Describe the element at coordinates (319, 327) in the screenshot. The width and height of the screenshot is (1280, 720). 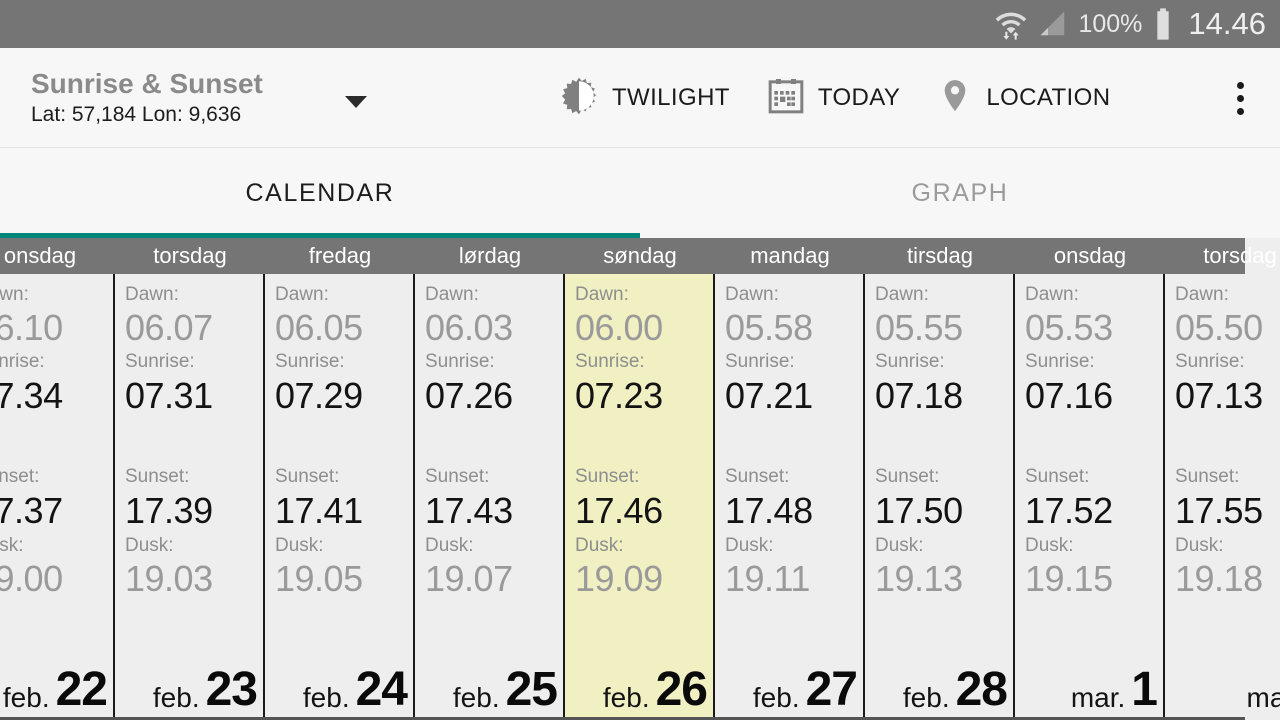
I see `dawn-value: 06.05` at that location.